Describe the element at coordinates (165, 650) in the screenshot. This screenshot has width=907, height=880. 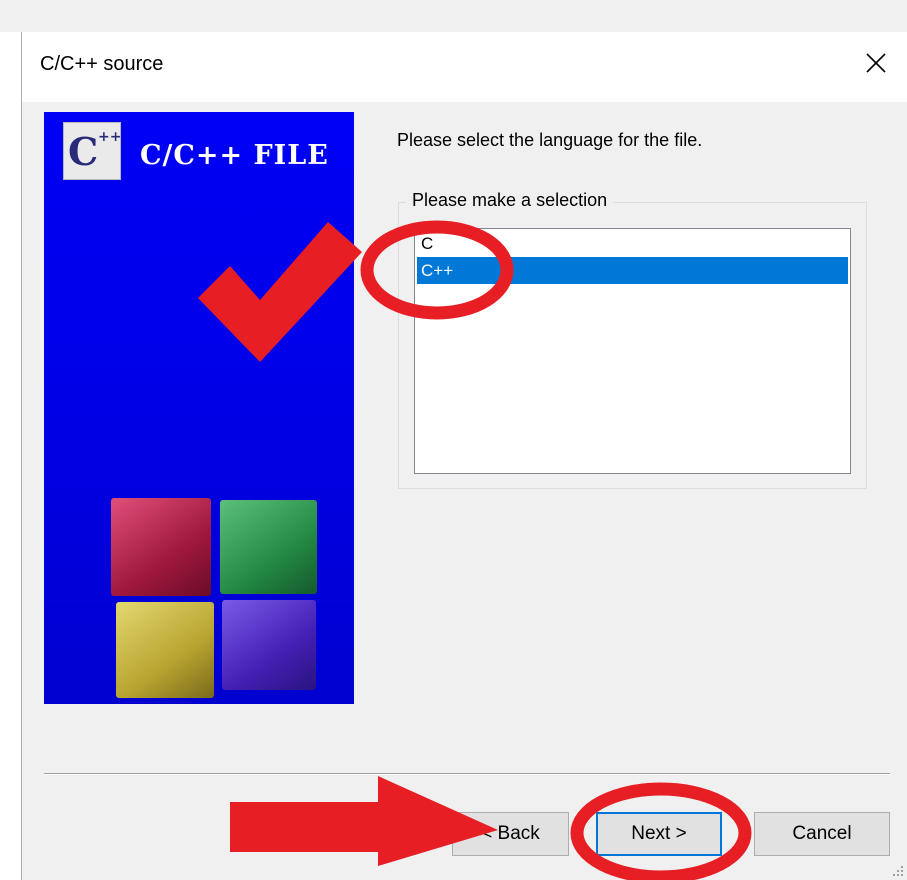
I see `cube-yellow` at that location.